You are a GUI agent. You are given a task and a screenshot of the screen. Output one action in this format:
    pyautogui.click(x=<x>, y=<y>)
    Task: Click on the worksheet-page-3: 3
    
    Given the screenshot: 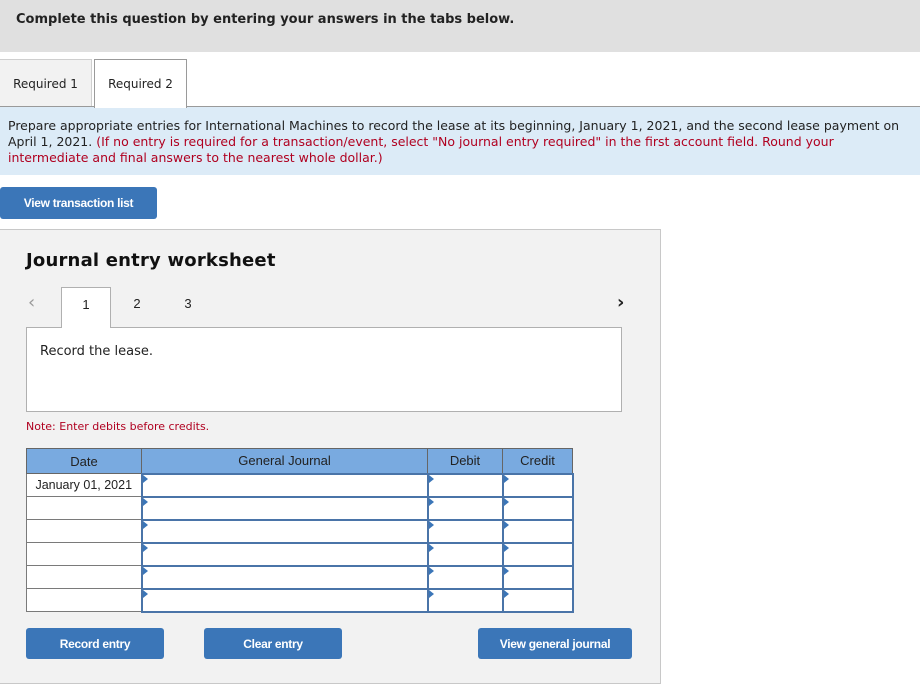 What is the action you would take?
    pyautogui.click(x=188, y=307)
    